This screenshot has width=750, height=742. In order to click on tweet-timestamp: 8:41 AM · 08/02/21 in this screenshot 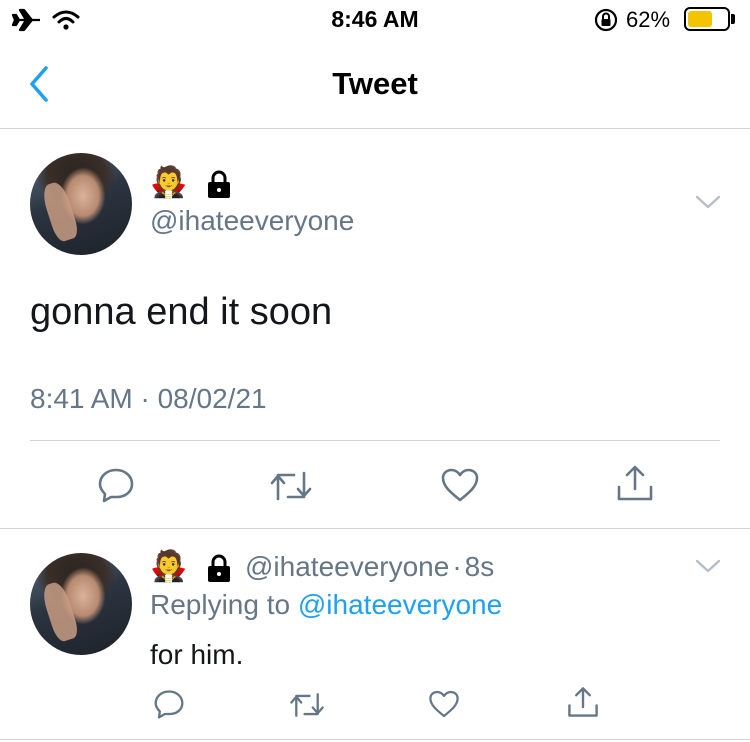, I will do `click(148, 398)`.